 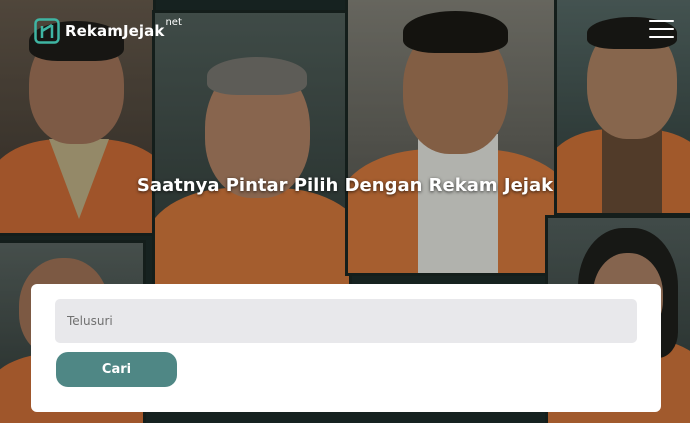 I want to click on search-button: Cari, so click(x=116, y=369).